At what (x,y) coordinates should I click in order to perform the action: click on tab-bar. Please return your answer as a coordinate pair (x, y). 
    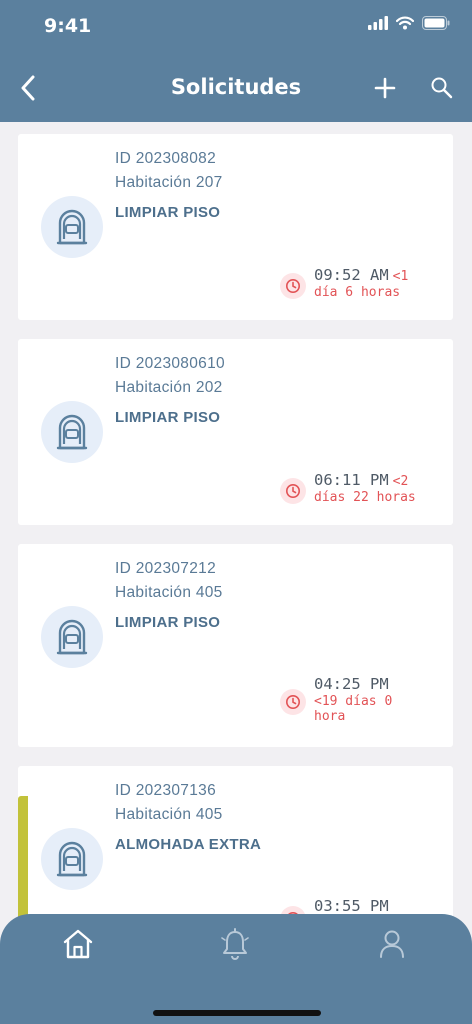
    Looking at the image, I should click on (236, 969).